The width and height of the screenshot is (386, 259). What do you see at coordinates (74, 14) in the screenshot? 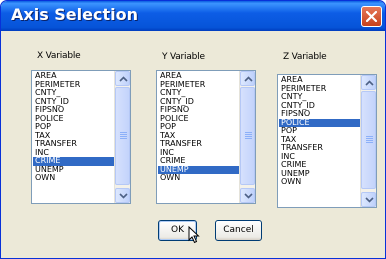
I see `window-title: Axis Selection` at bounding box center [74, 14].